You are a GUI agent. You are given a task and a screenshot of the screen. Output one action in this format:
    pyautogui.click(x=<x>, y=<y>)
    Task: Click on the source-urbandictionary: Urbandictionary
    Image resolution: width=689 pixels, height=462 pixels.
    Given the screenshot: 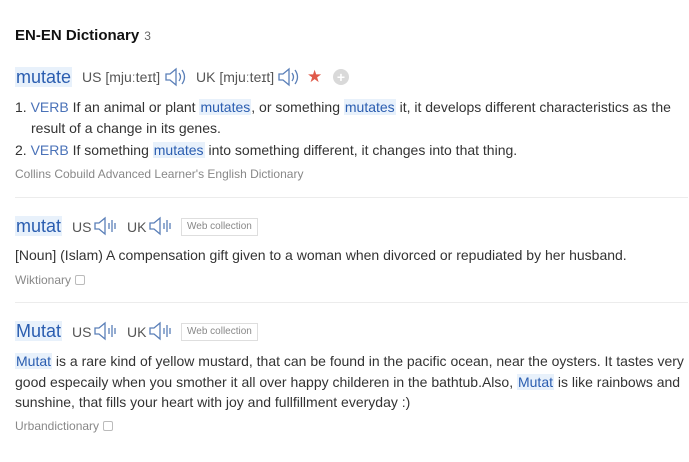 What is the action you would take?
    pyautogui.click(x=64, y=426)
    